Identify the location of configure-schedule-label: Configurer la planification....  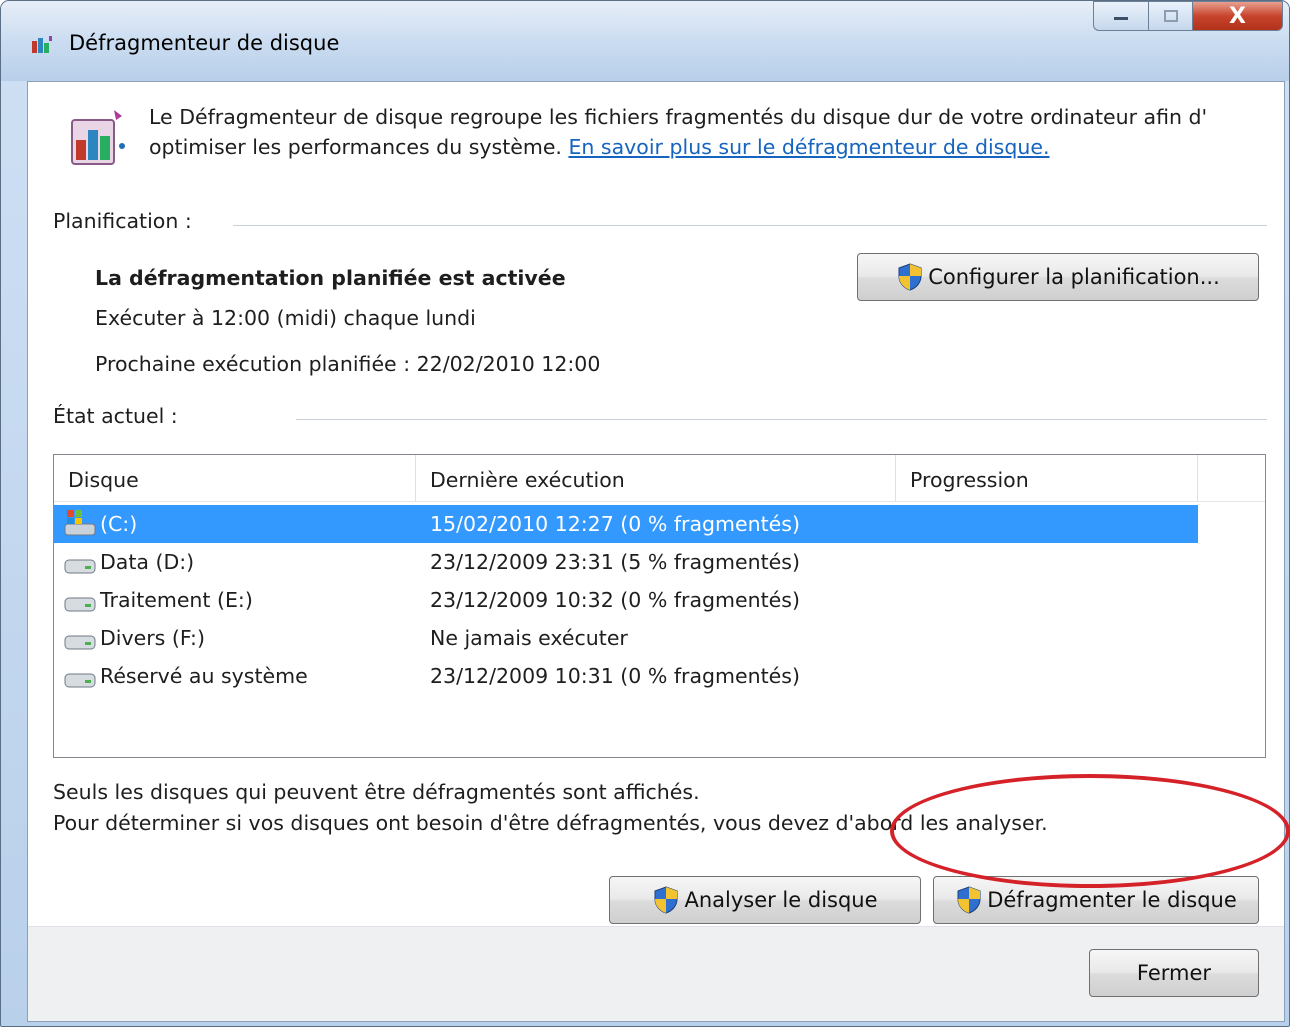
(1074, 277).